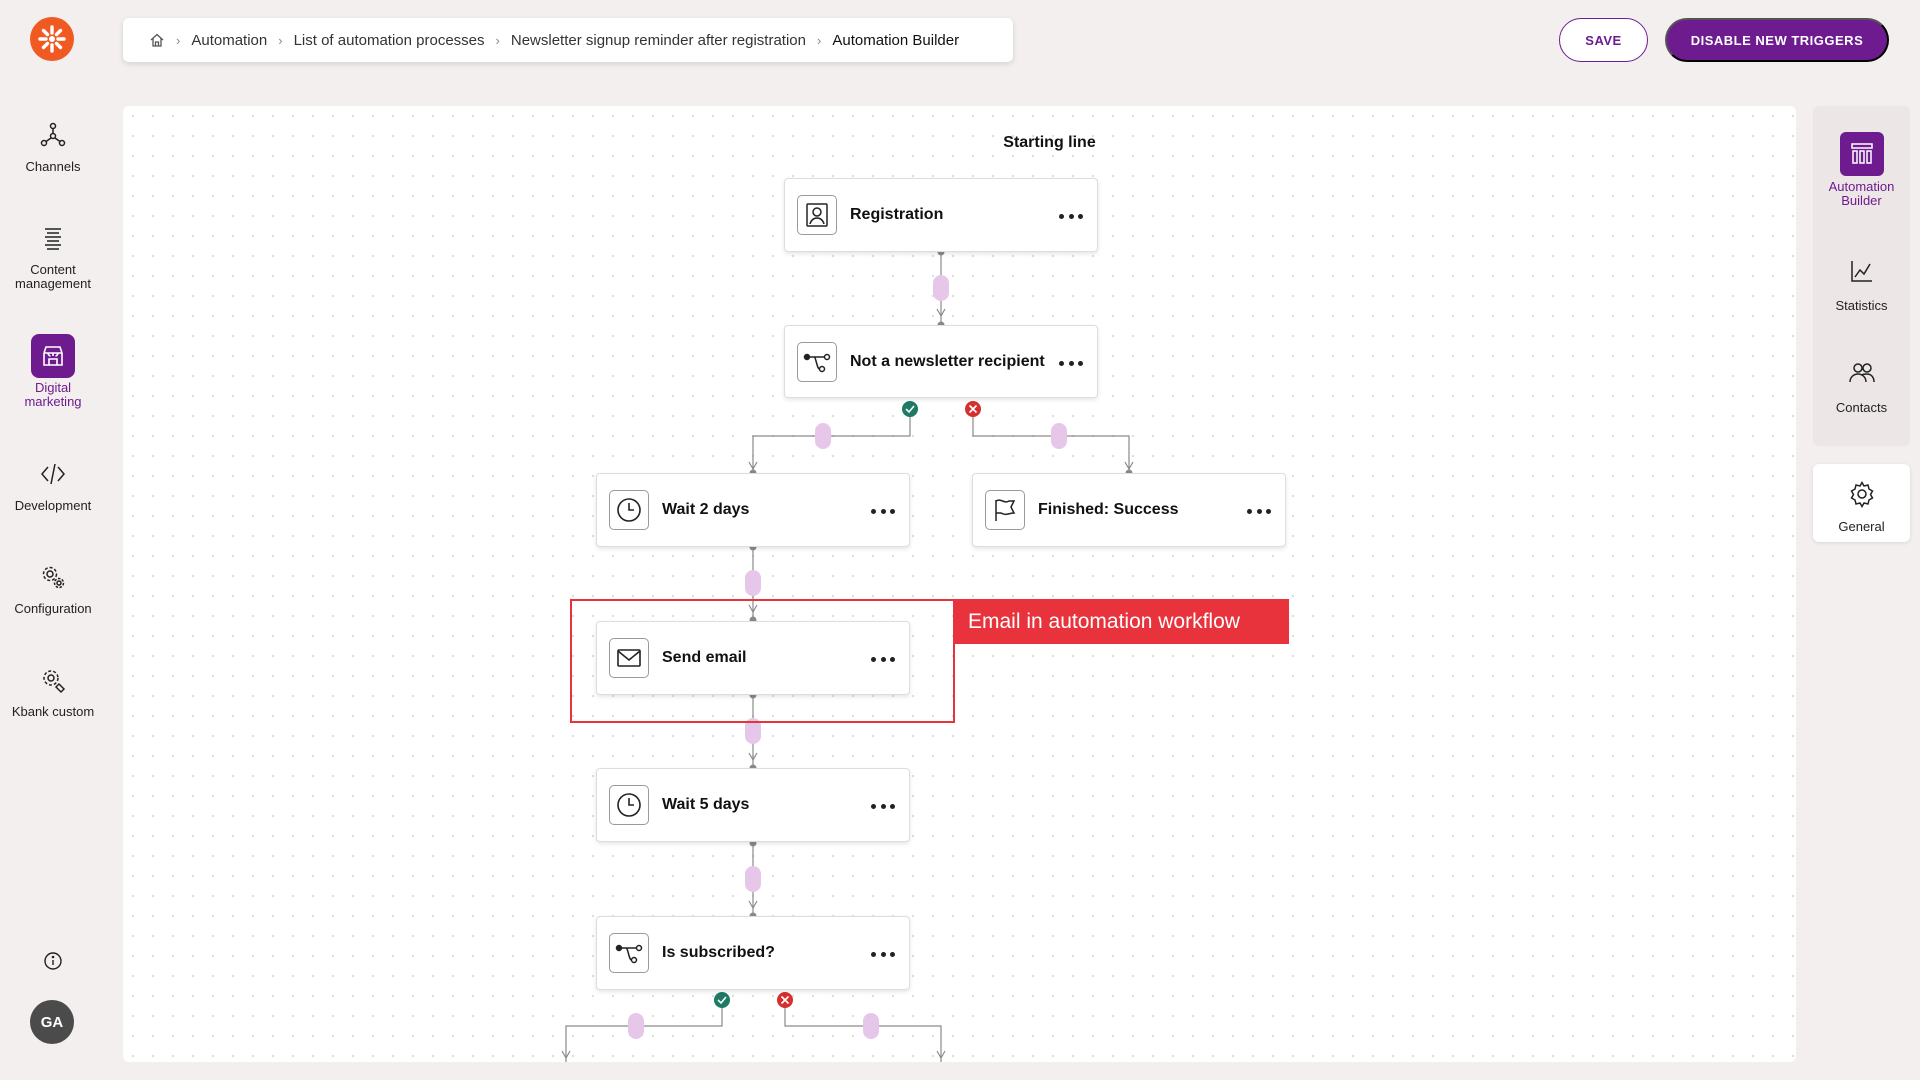 This screenshot has height=1080, width=1920. Describe the element at coordinates (1777, 40) in the screenshot. I see `disable-new-triggers-button: DISABLE NEW TRIGGERS` at that location.